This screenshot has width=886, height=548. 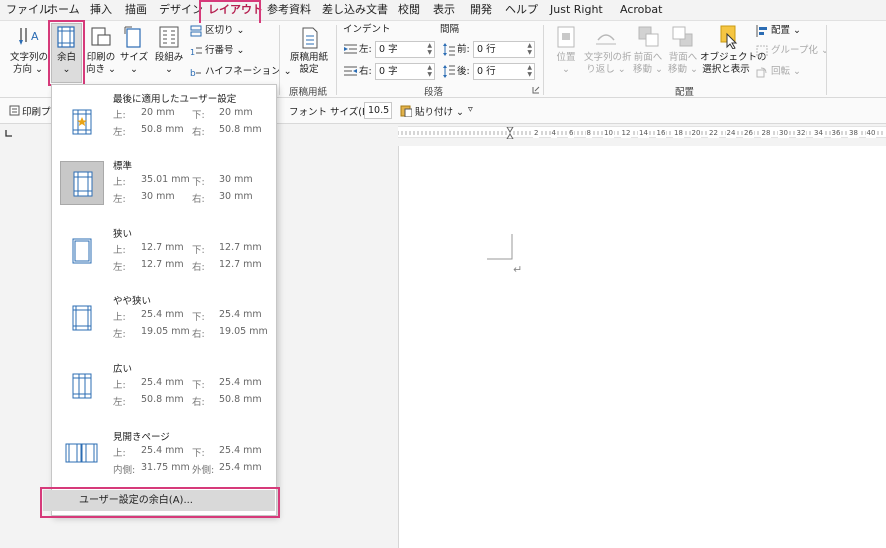 I want to click on ruler-number: 14, so click(x=643, y=133).